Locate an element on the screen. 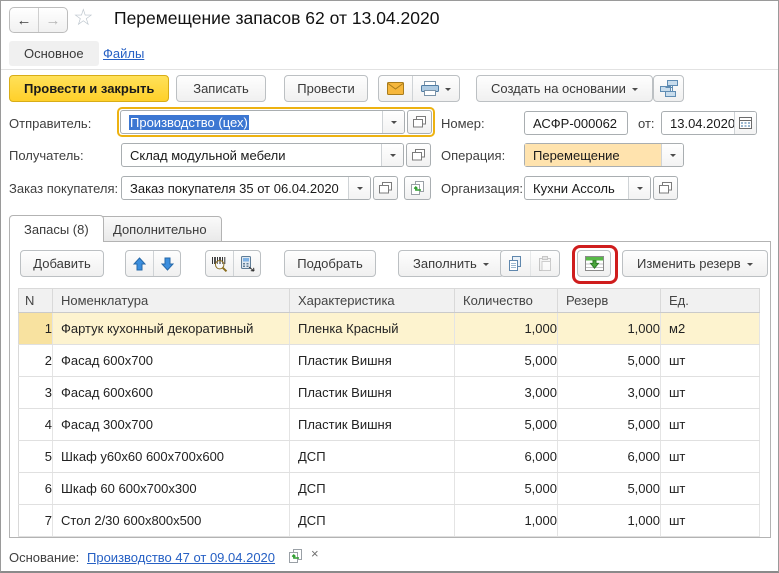  open-base-document-button is located at coordinates (417, 188).